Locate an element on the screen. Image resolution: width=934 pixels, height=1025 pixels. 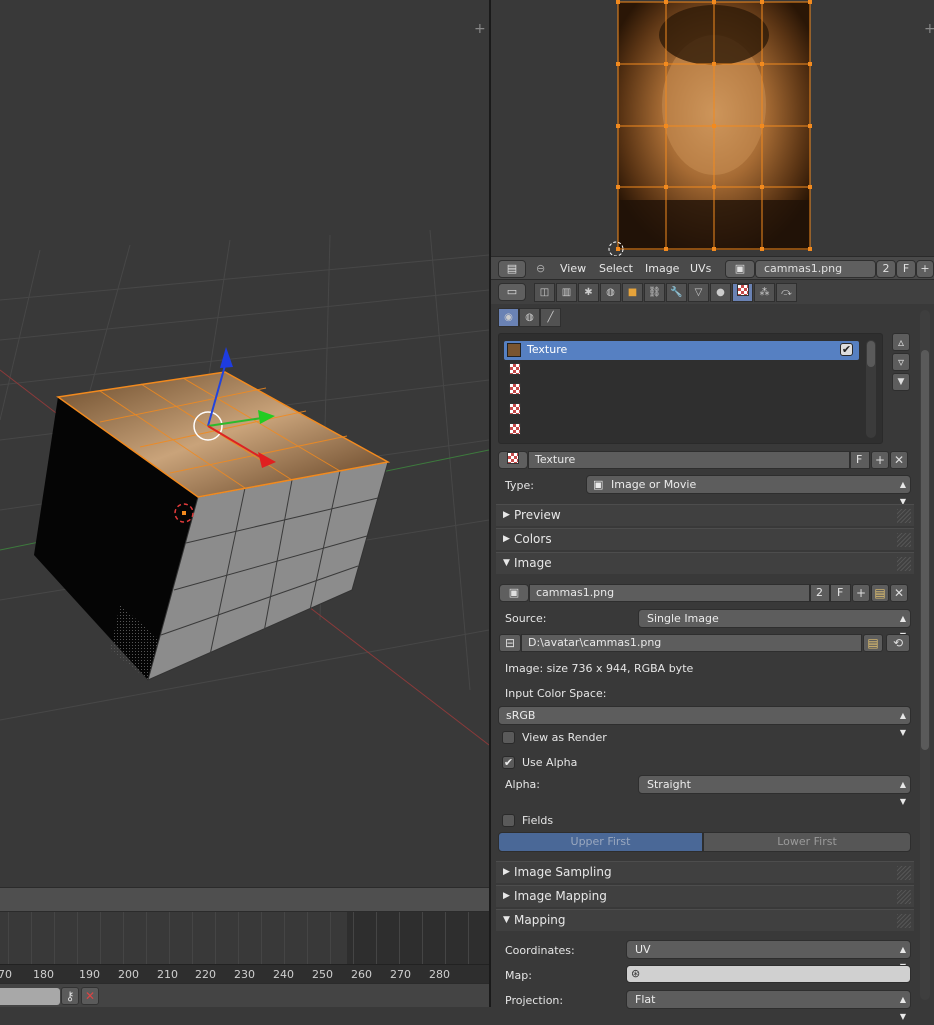
panel-colors: ▶ Colors is located at coordinates (705, 539).